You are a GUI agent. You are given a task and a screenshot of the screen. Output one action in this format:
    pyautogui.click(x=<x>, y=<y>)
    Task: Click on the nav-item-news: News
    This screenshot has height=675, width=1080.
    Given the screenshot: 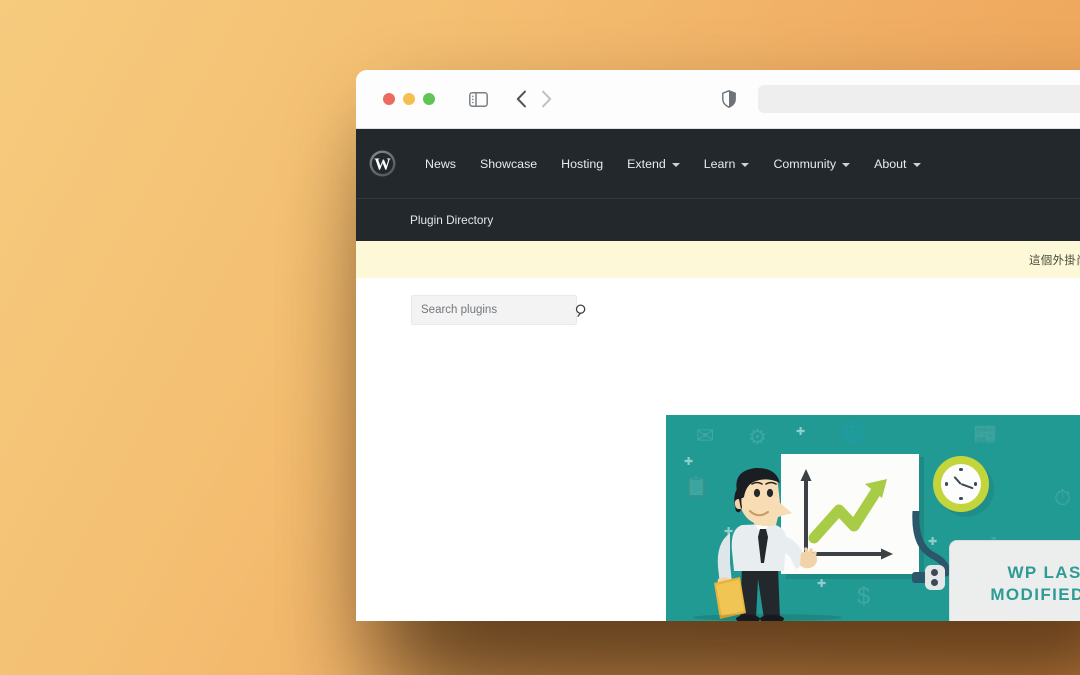 What is the action you would take?
    pyautogui.click(x=440, y=164)
    